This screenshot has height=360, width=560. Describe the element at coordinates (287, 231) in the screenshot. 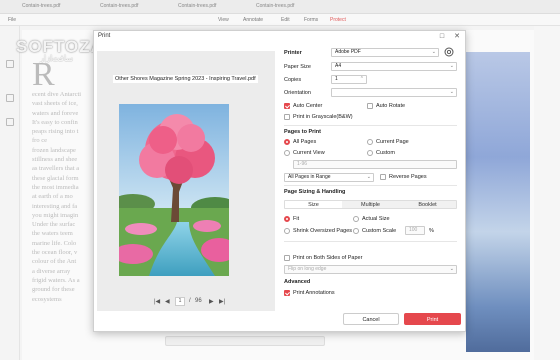

I see `shrink-radio` at that location.